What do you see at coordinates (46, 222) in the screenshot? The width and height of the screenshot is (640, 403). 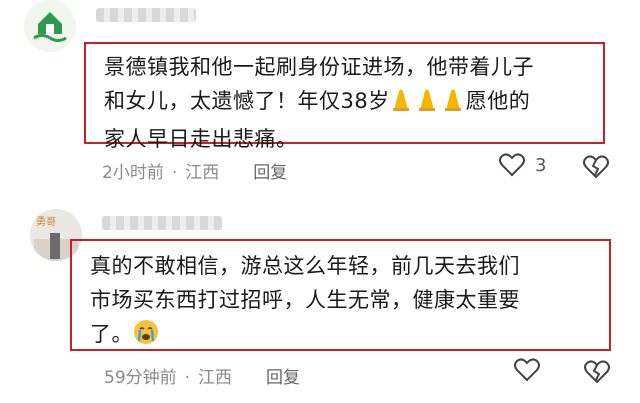 I see `avatar-text: 勇哥` at bounding box center [46, 222].